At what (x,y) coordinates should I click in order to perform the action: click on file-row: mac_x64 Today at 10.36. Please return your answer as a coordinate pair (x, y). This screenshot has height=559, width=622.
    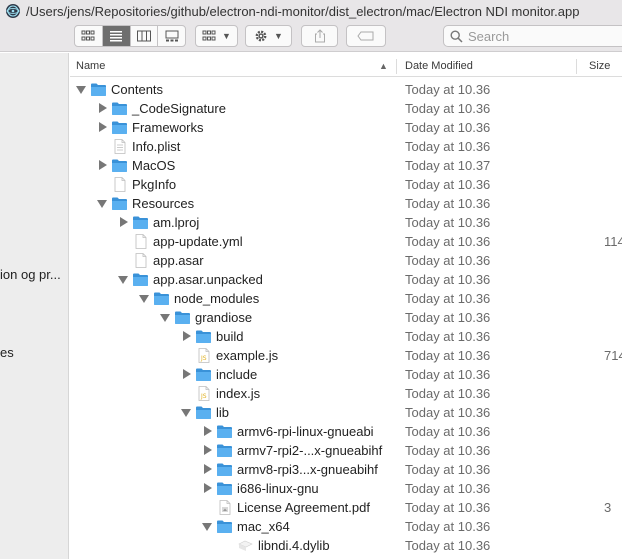
    Looking at the image, I should click on (346, 526).